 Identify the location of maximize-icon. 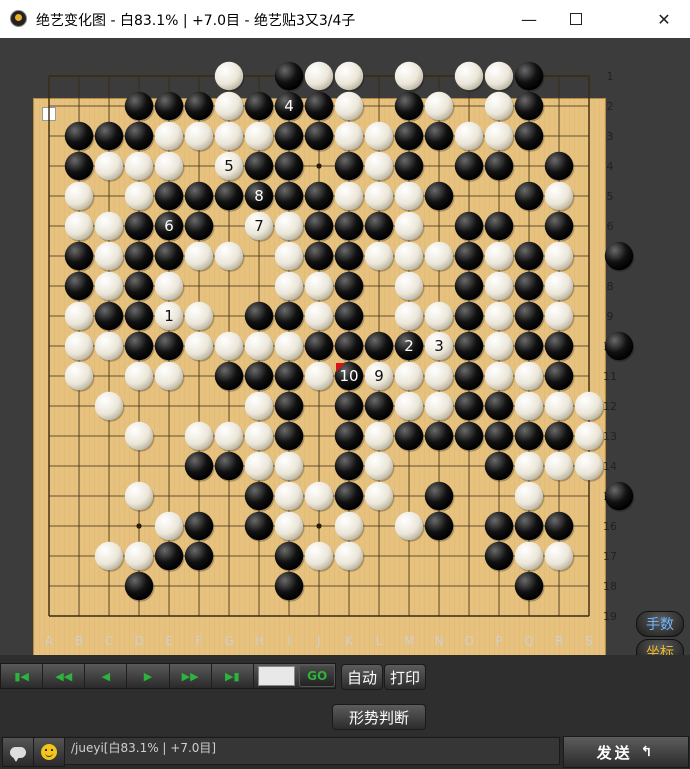
(576, 19).